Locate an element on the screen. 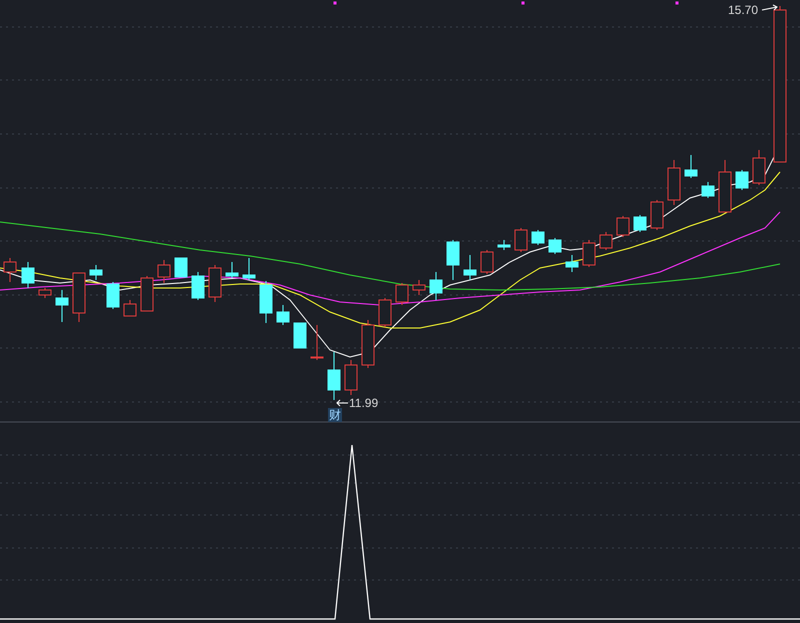  low-price-label: 11.99 is located at coordinates (363, 403).